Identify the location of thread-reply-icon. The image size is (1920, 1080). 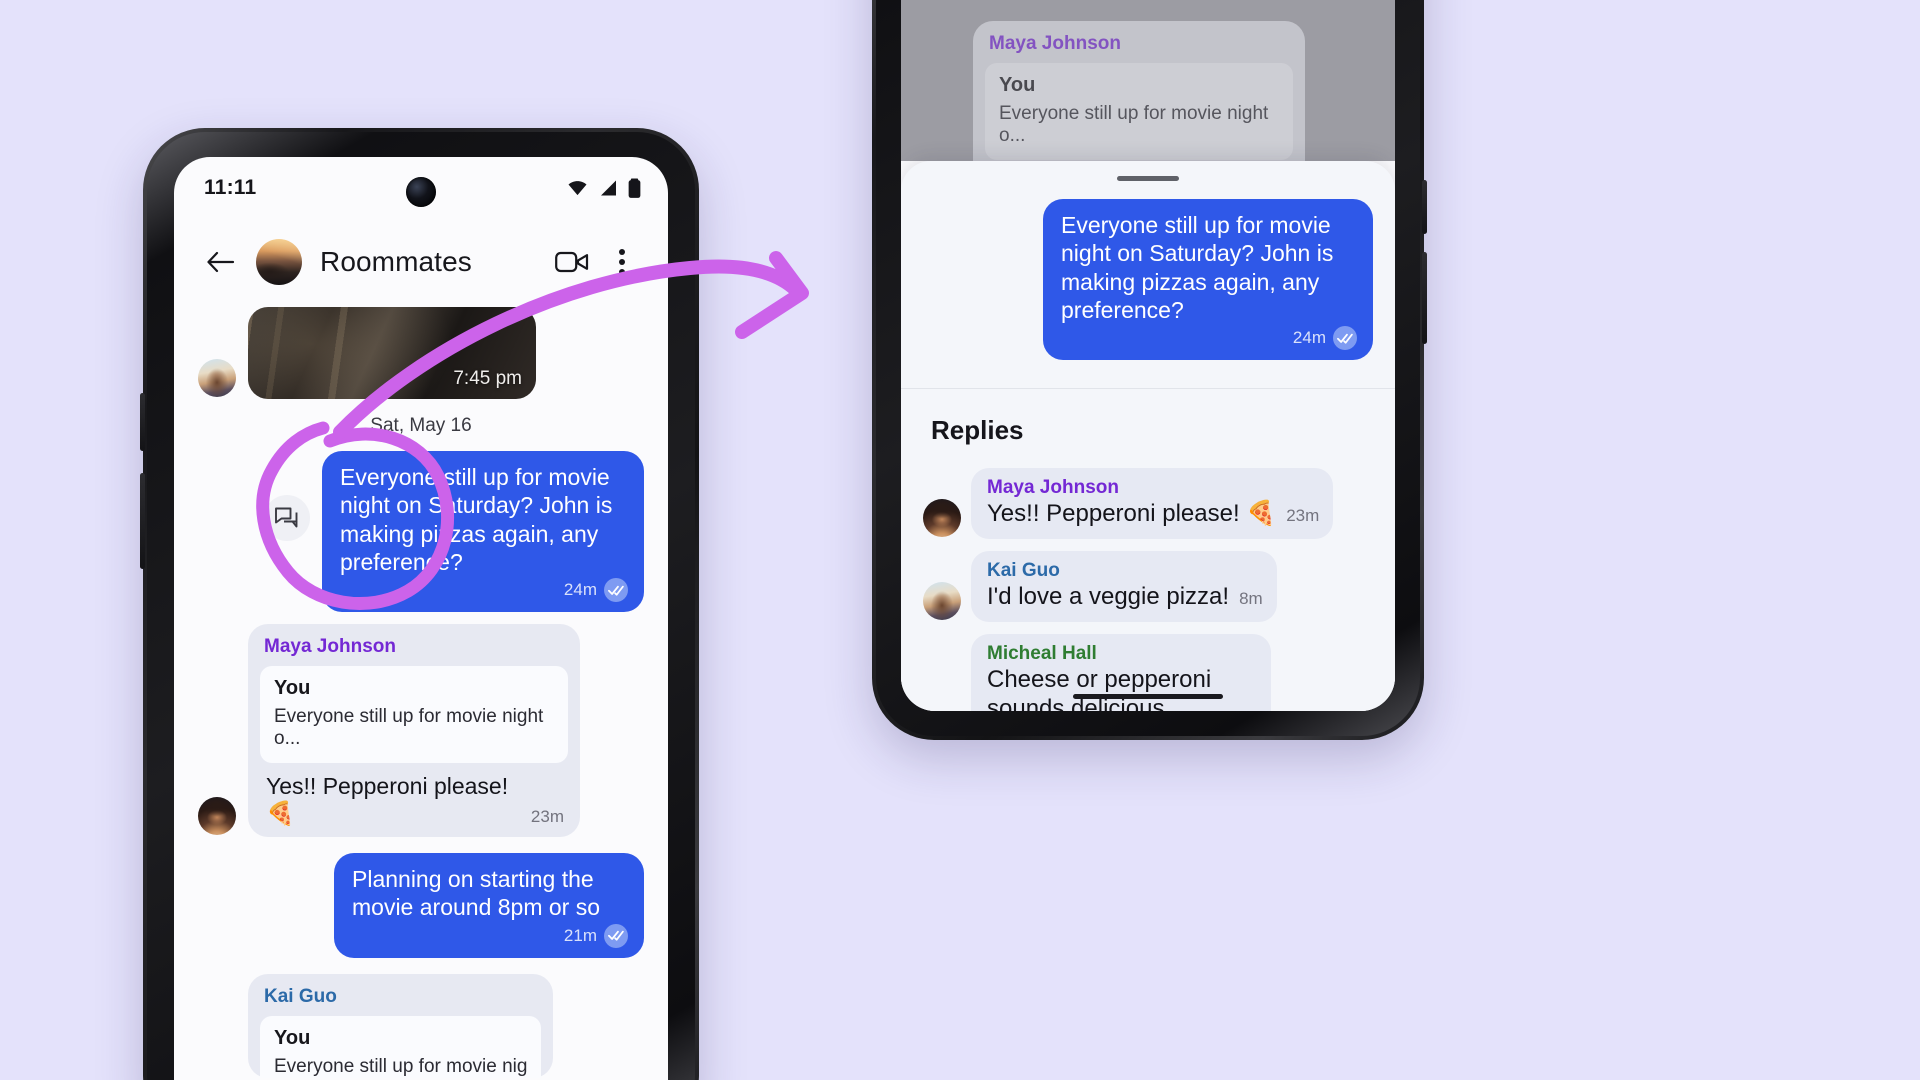
(286, 517).